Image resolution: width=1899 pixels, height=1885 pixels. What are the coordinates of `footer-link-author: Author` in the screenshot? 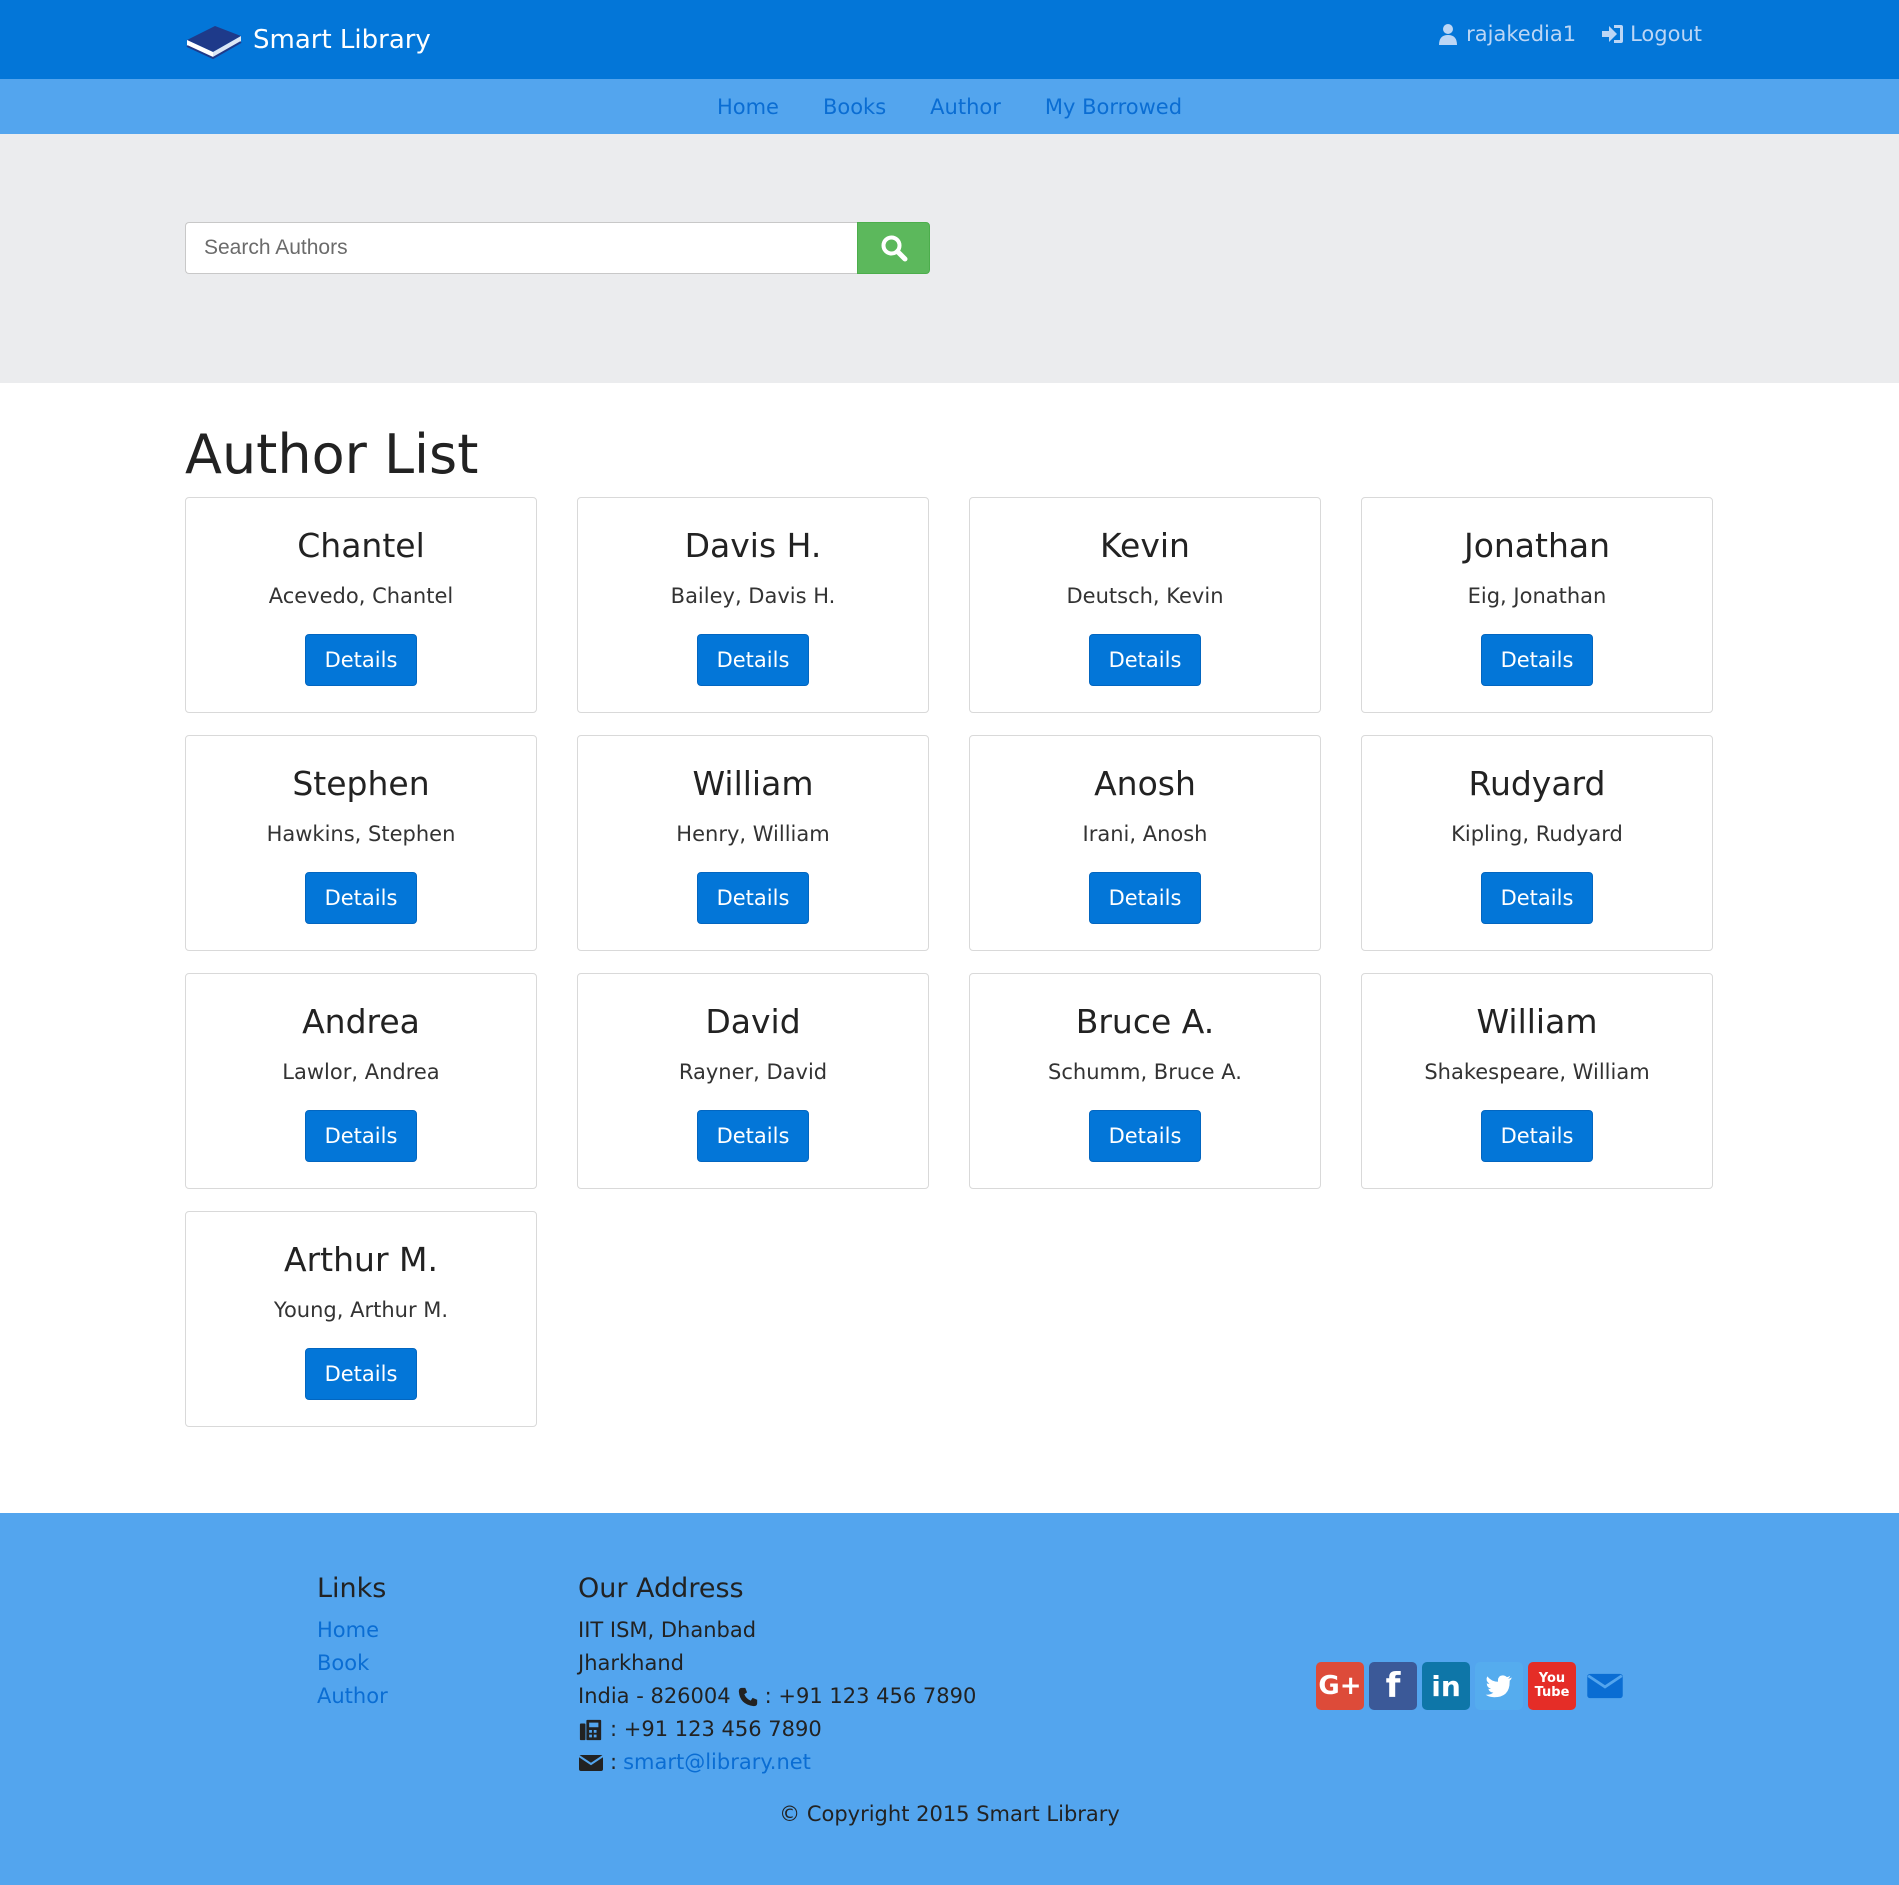 It's located at (352, 1696).